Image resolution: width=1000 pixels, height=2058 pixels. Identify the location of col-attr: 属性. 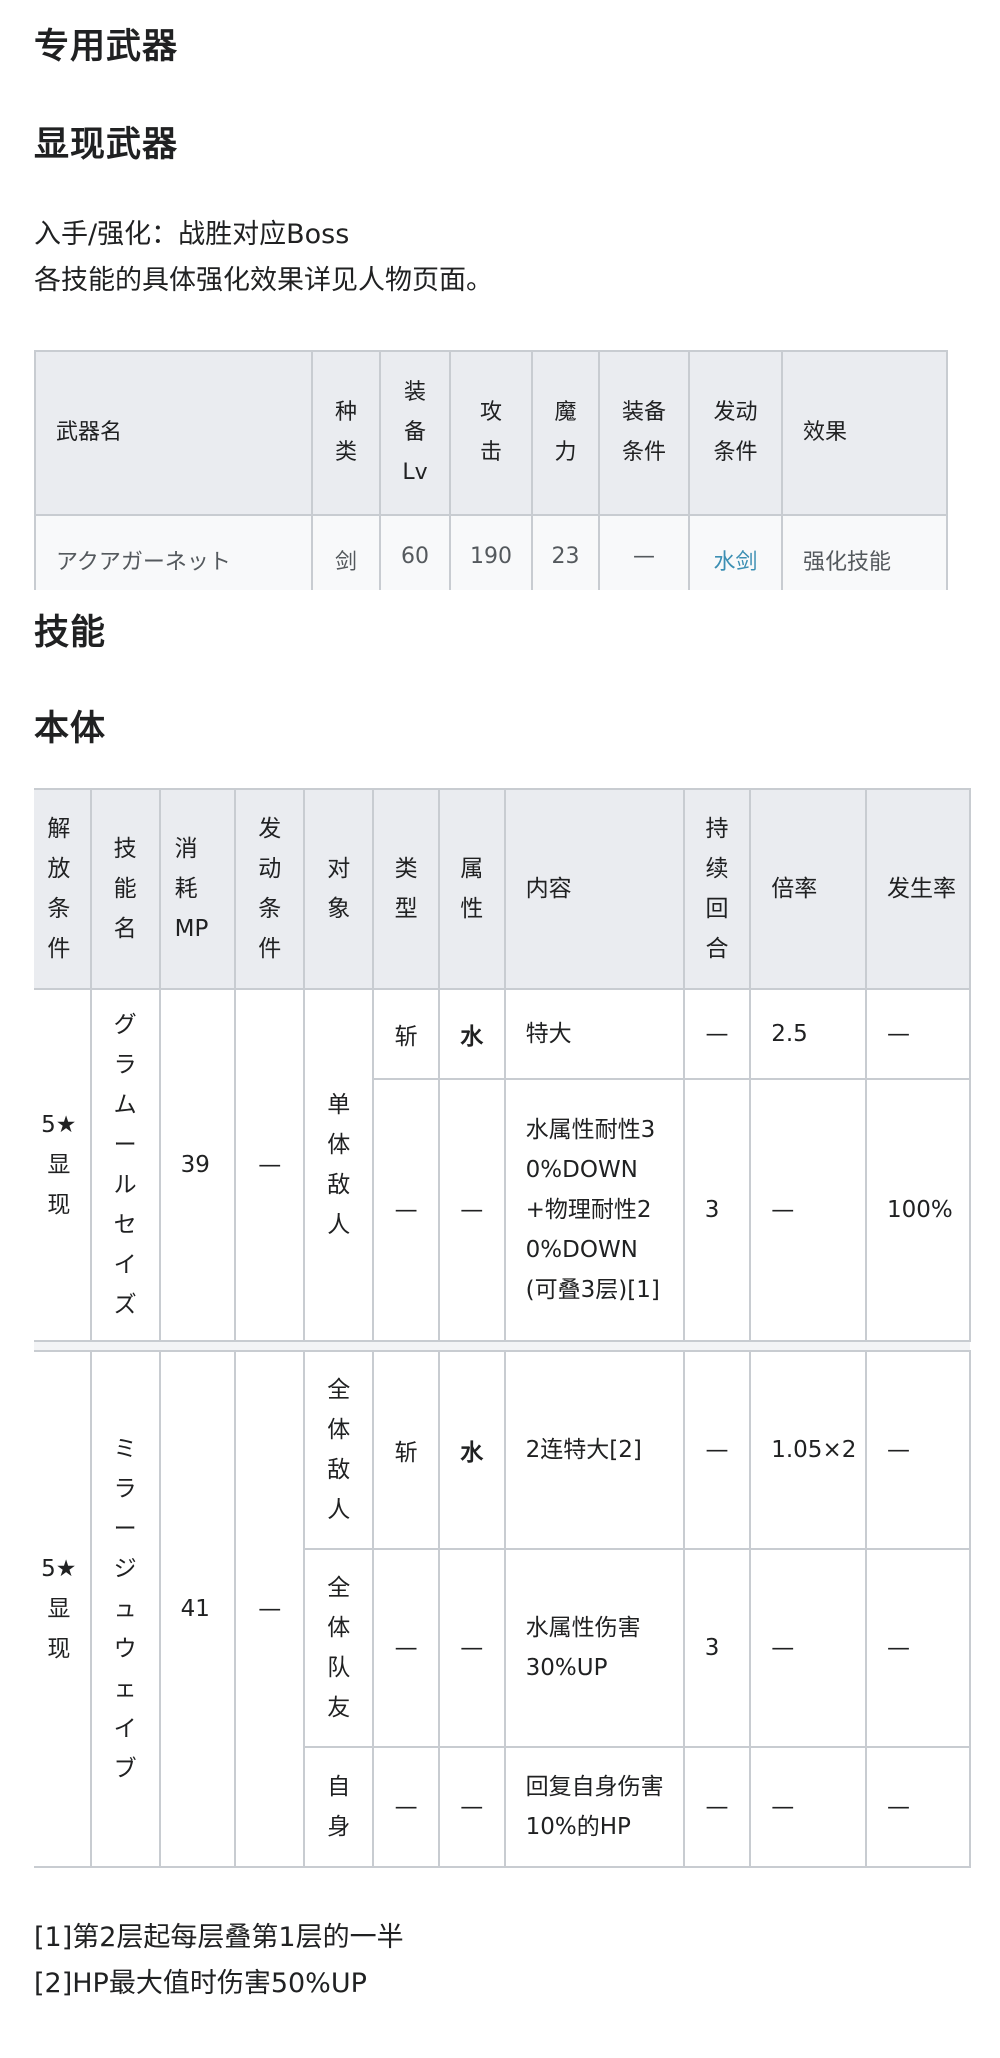
(471, 889).